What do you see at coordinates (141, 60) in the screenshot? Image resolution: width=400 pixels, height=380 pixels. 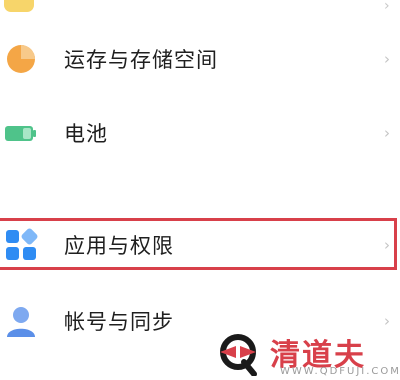 I see `settings-item-label: 运存与存储空间` at bounding box center [141, 60].